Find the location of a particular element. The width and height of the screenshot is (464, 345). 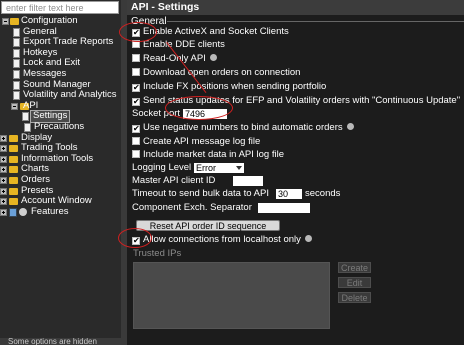

include-market-checkbox is located at coordinates (136, 154).